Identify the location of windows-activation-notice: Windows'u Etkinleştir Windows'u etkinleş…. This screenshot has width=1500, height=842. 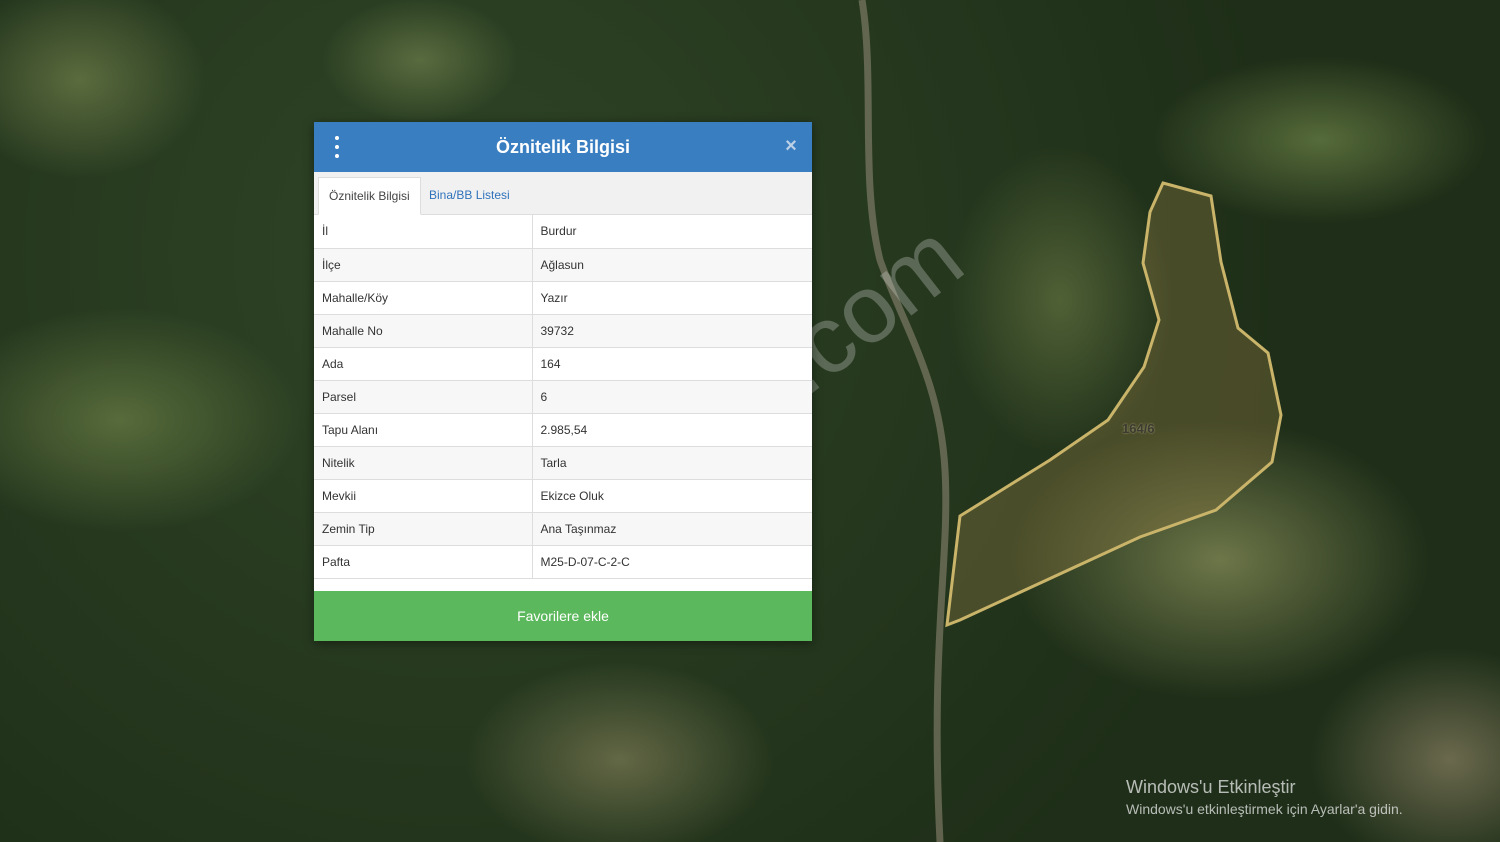
(1264, 797).